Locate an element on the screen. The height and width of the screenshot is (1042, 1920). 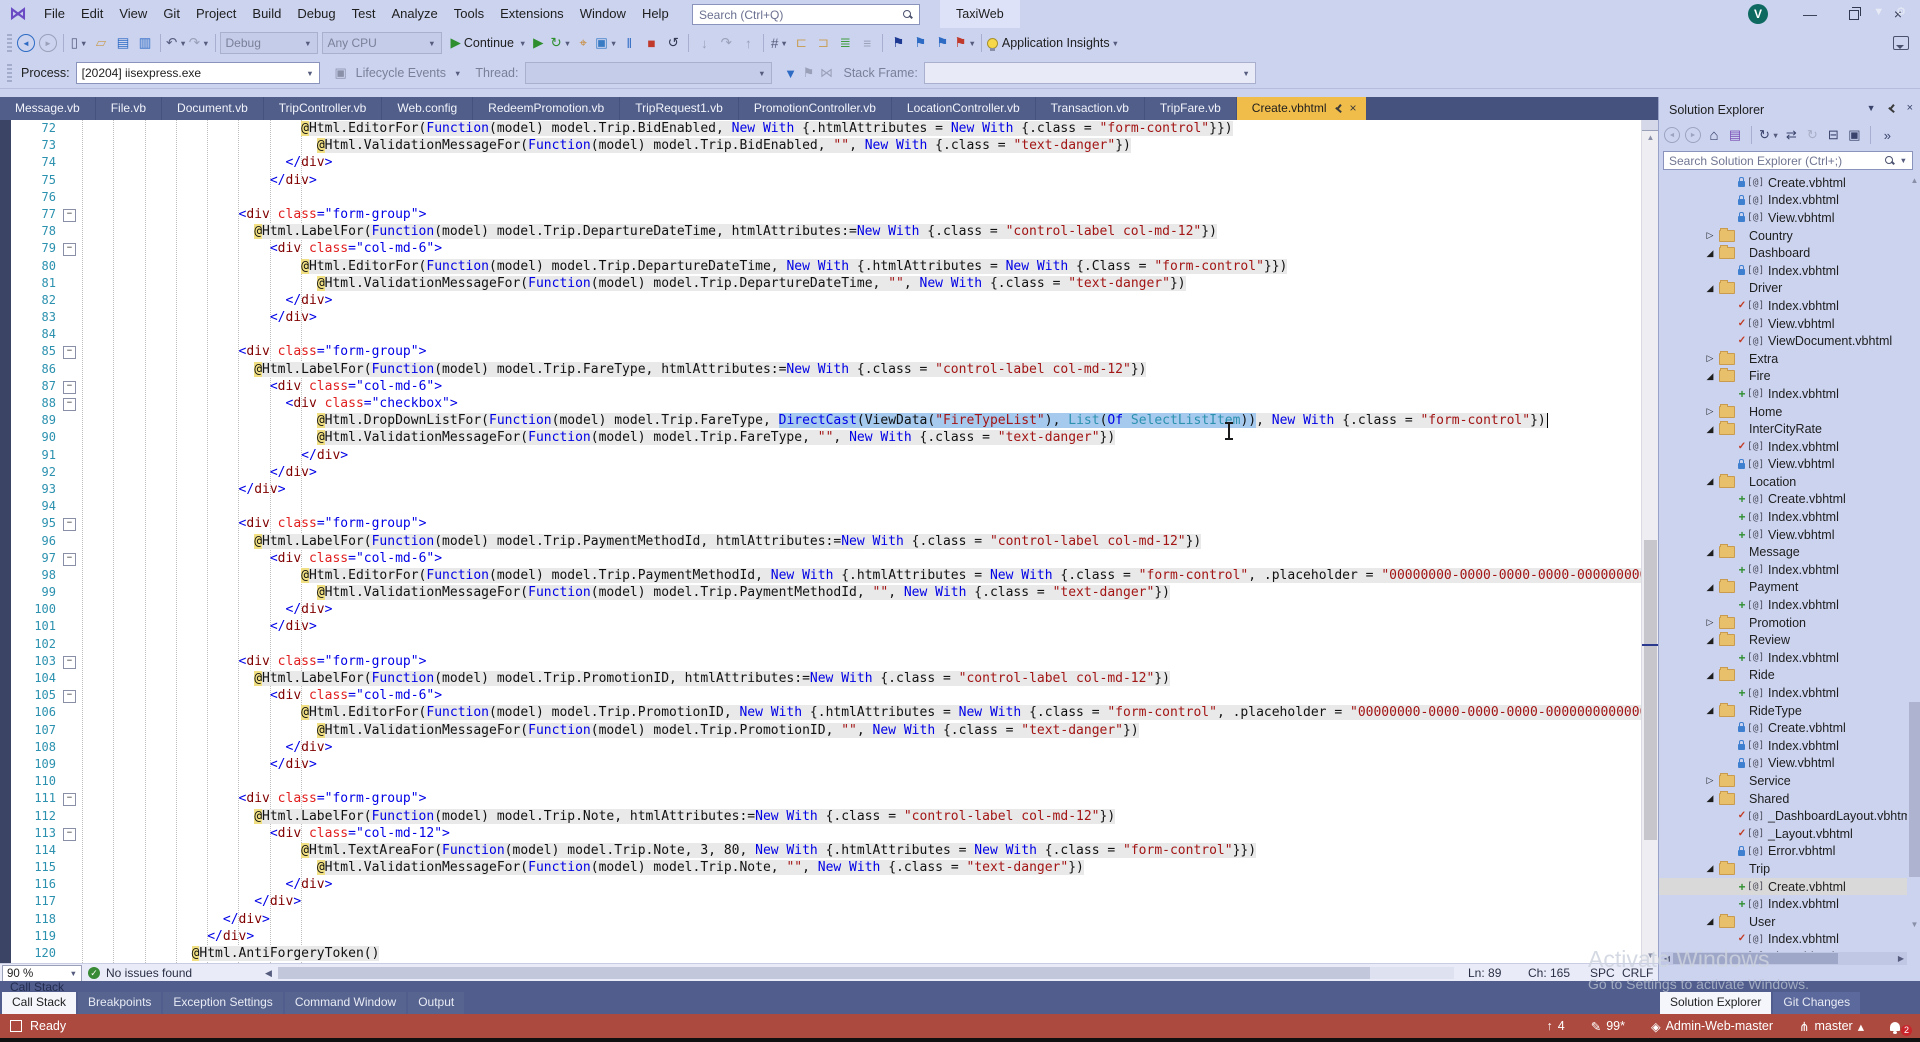
menu-debug: Debug is located at coordinates (316, 14).